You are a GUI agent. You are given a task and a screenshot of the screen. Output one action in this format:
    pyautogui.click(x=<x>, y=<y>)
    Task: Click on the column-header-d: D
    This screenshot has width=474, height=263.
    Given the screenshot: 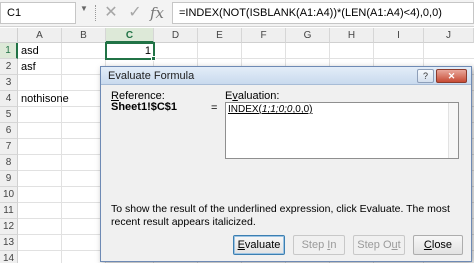 What is the action you would take?
    pyautogui.click(x=176, y=35)
    